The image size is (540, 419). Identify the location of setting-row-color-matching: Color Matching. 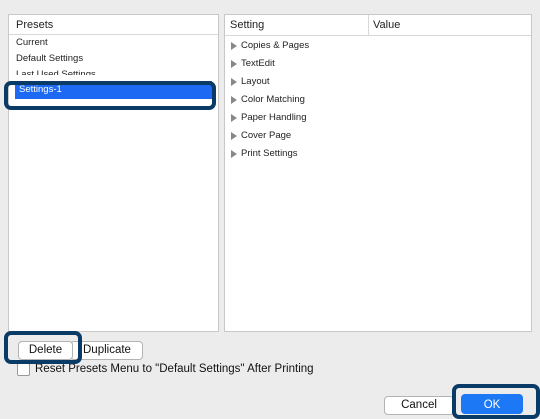
(378, 100).